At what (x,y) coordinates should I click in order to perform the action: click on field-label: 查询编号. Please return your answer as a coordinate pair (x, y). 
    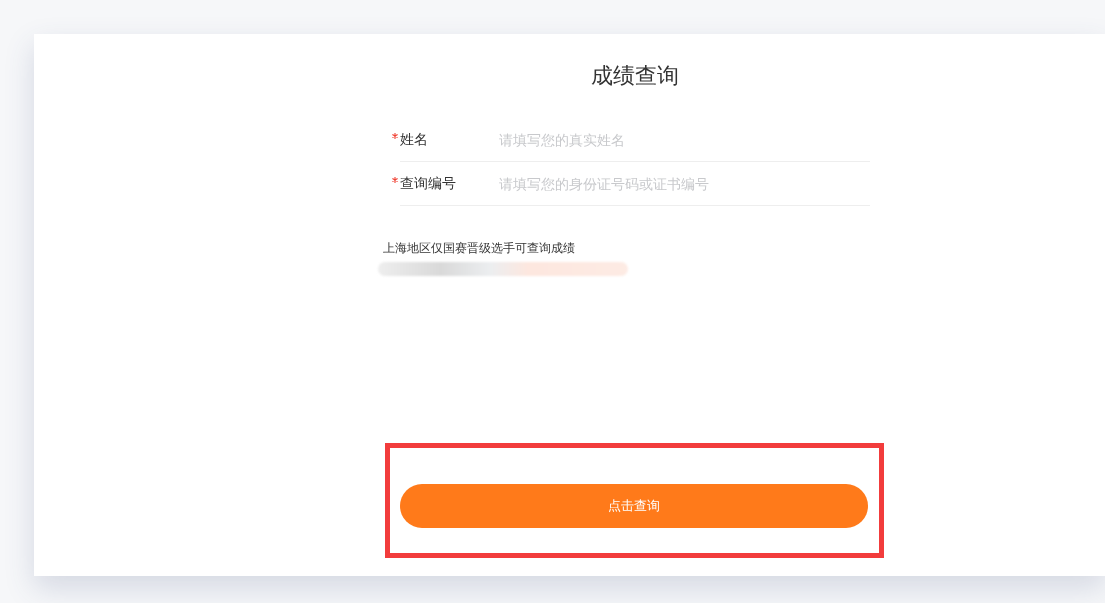
    Looking at the image, I should click on (428, 183).